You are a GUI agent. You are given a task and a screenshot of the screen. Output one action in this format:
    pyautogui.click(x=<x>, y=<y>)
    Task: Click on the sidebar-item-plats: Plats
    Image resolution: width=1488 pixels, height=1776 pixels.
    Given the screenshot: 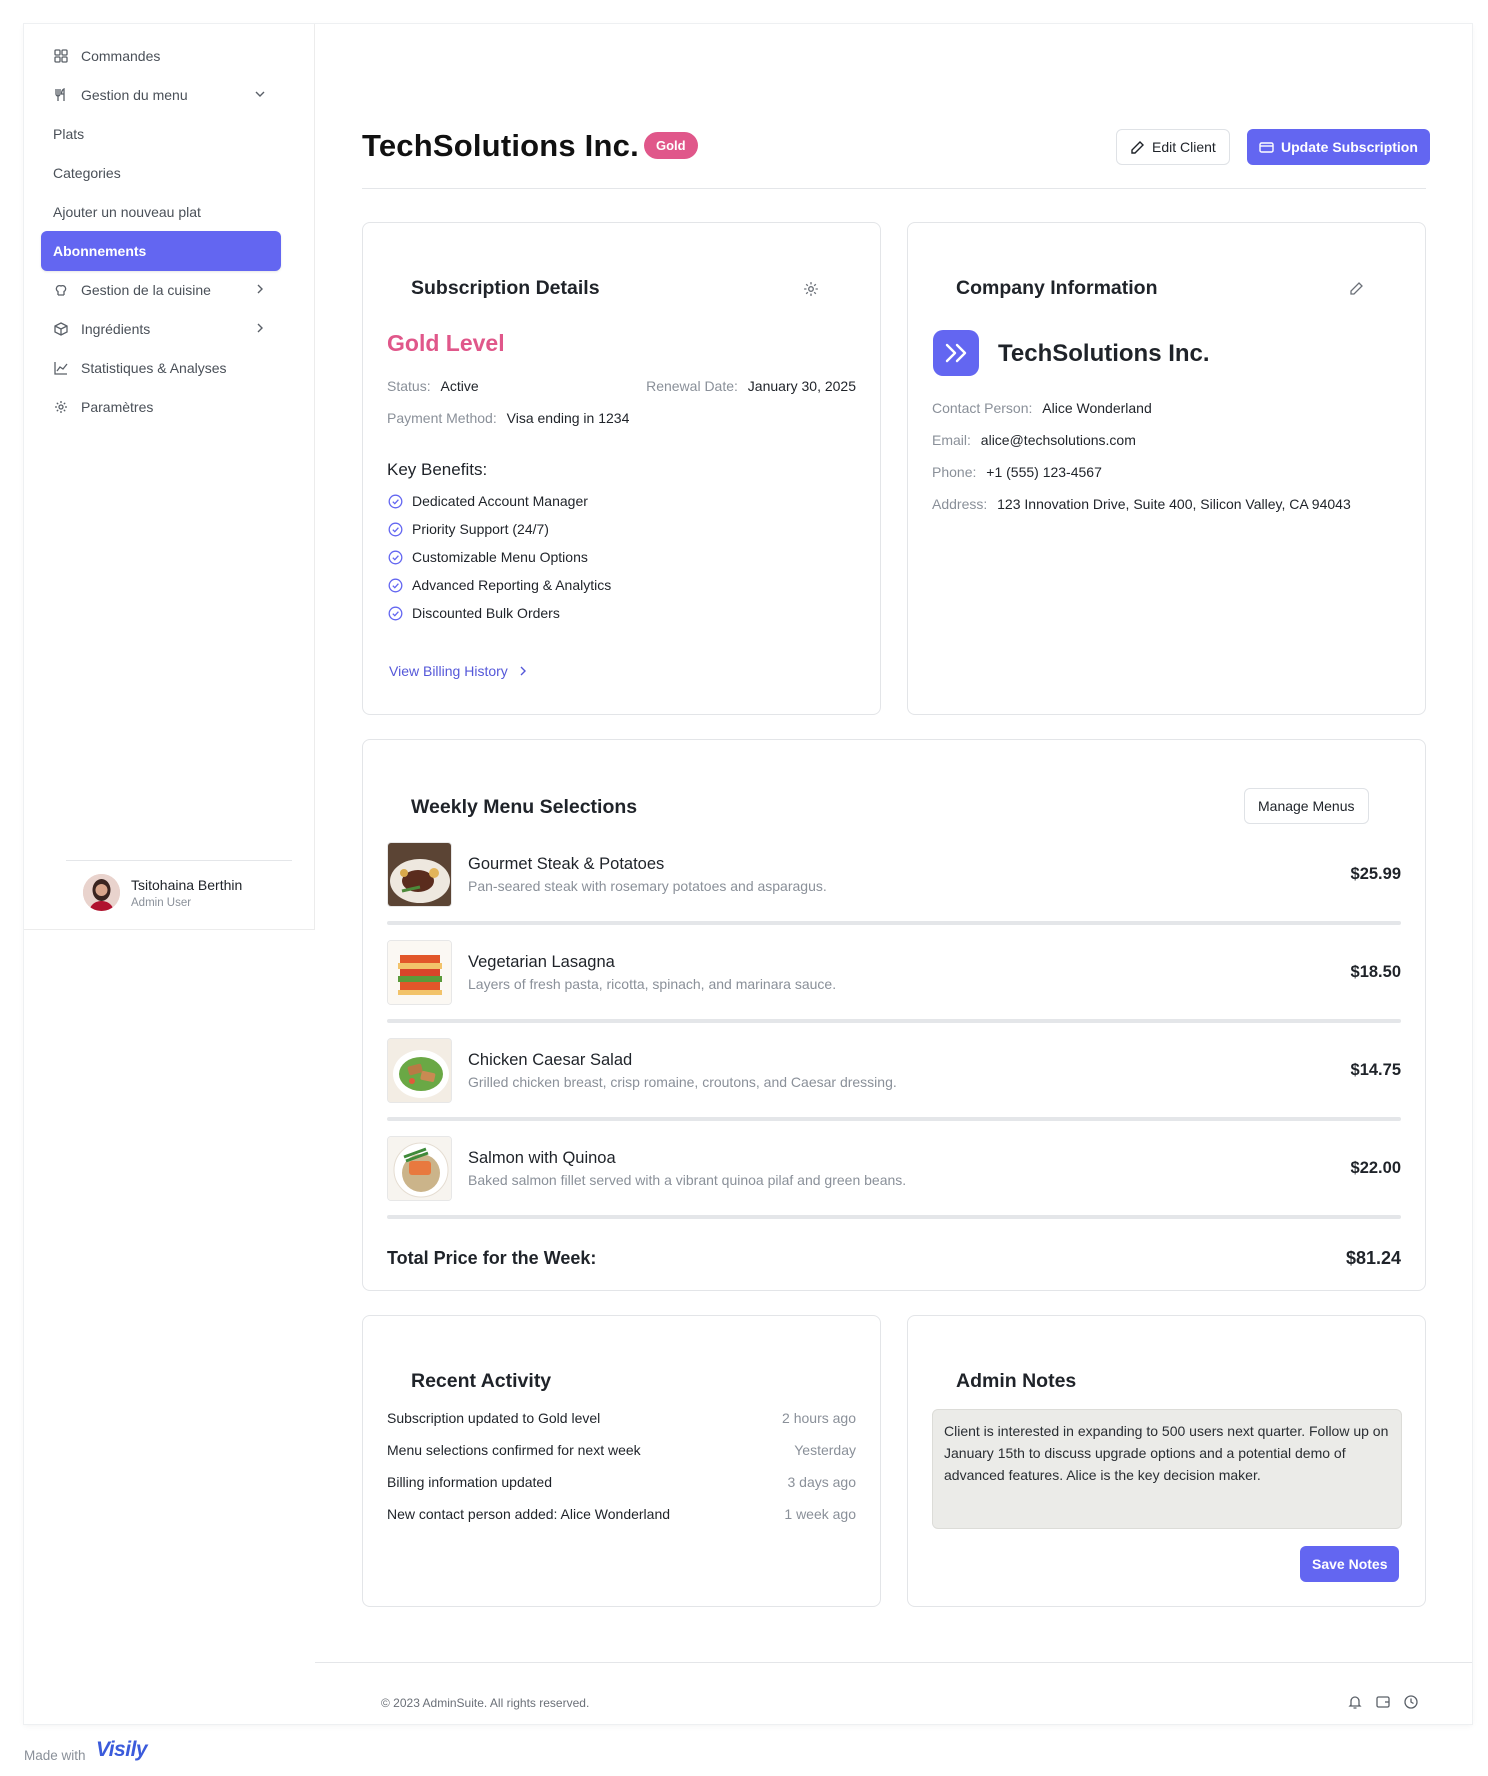 What is the action you would take?
    pyautogui.click(x=161, y=134)
    